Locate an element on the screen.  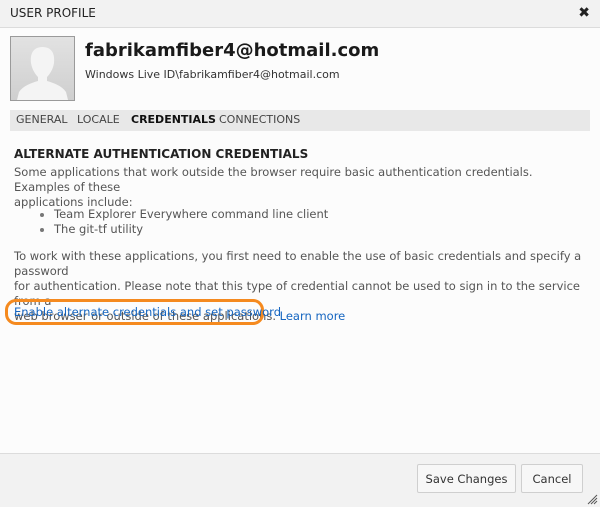
list-item: The git-tf utility is located at coordinates (183, 229).